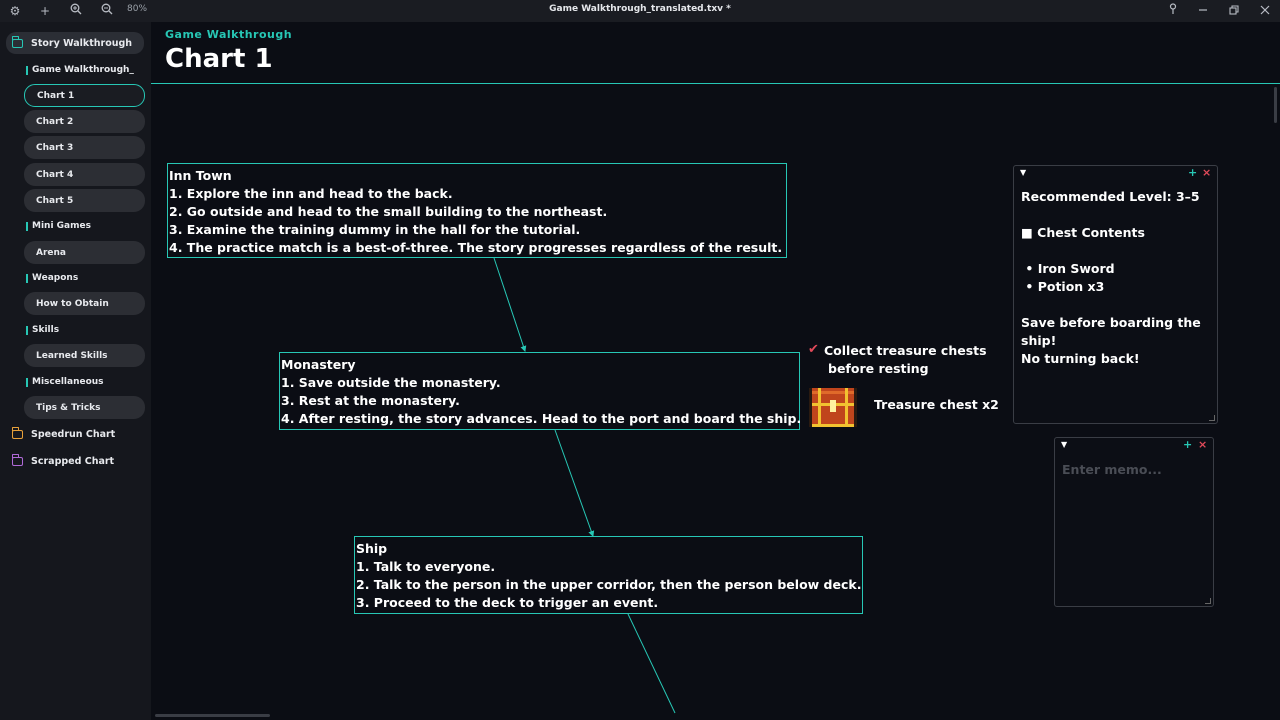 This screenshot has height=720, width=1280. Describe the element at coordinates (936, 404) in the screenshot. I see `treasure-label: Treasure chest x2` at that location.